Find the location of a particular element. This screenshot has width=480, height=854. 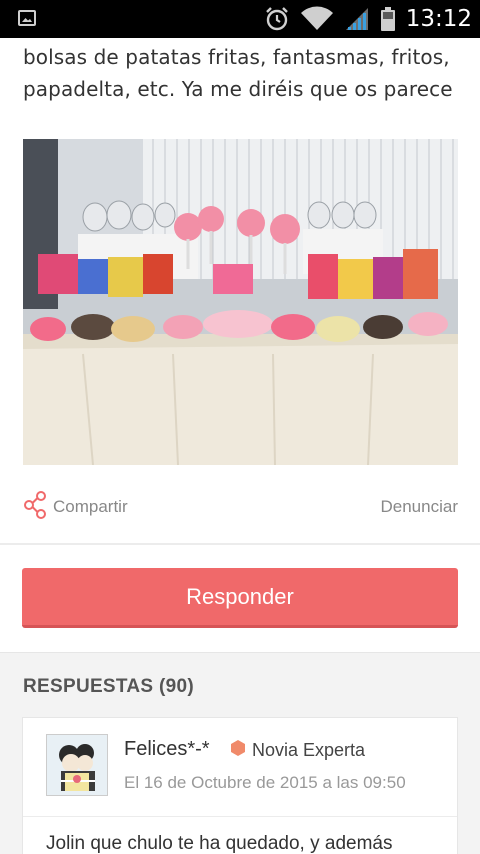

reply-date: El 16 de Octubre de 2015 a las 09:50 is located at coordinates (265, 782).